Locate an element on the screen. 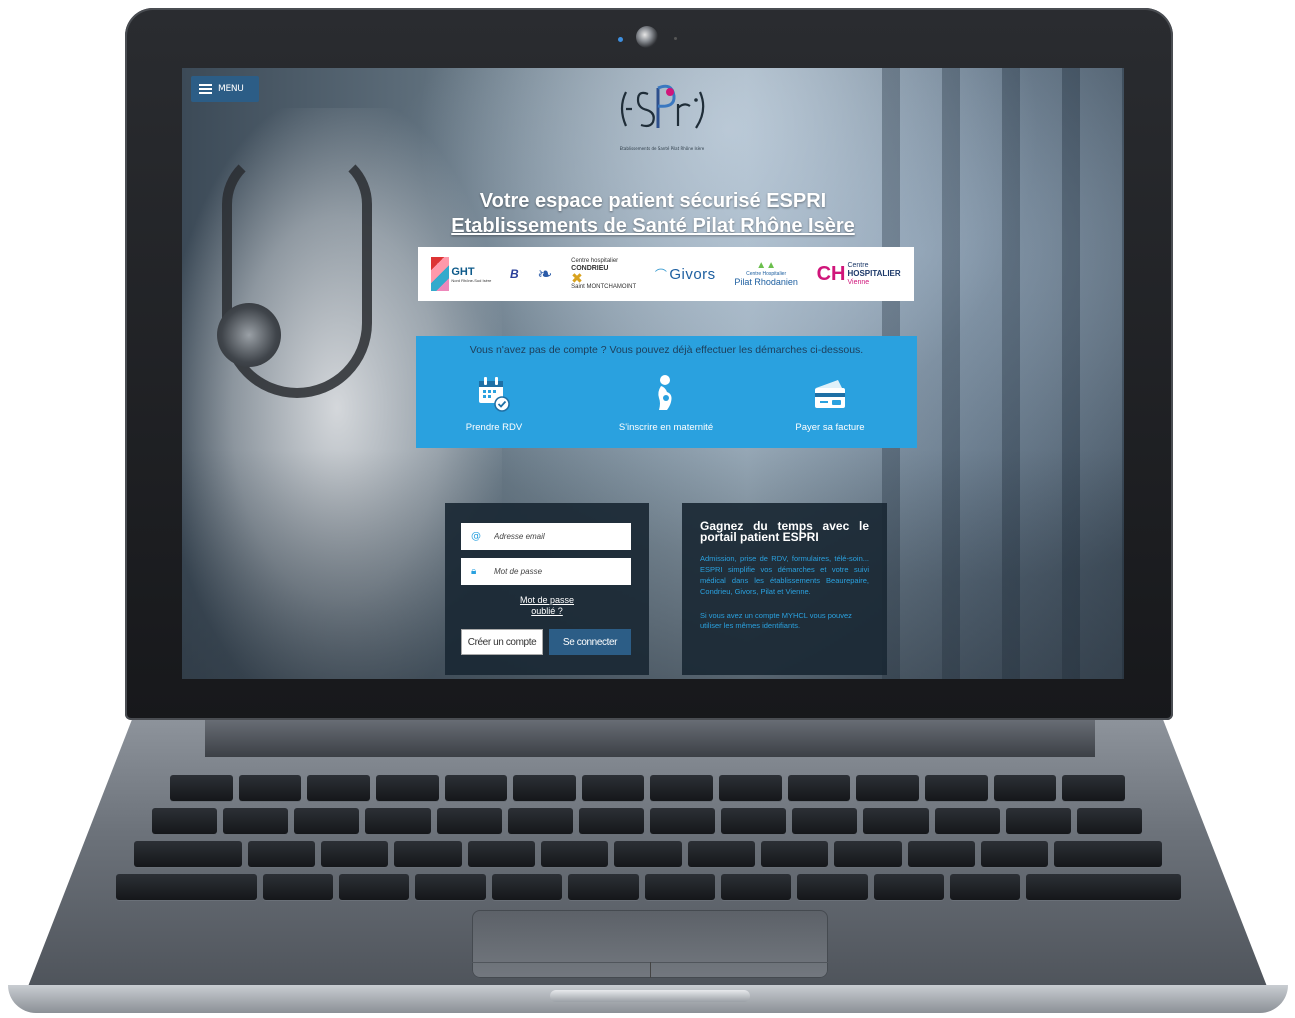 The width and height of the screenshot is (1295, 1018). at-icon: @ is located at coordinates (476, 536).